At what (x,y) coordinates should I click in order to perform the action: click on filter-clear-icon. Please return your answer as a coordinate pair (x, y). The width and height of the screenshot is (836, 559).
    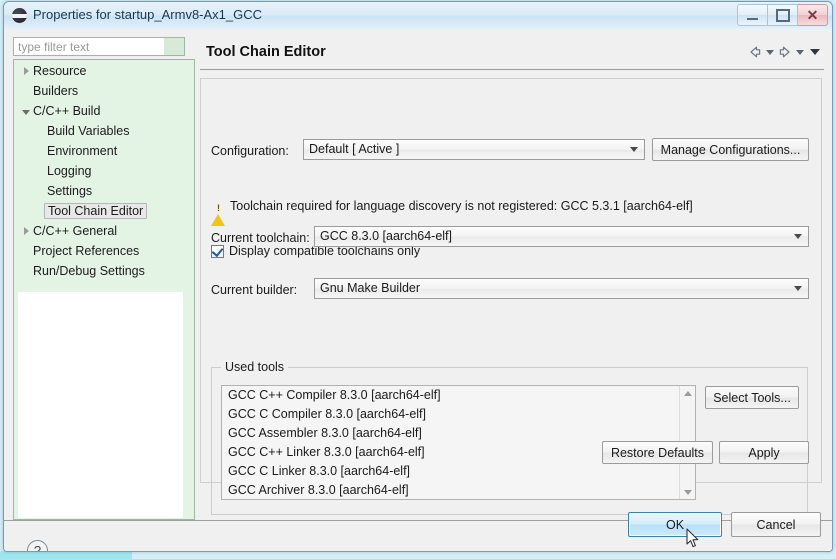
    Looking at the image, I should click on (174, 46).